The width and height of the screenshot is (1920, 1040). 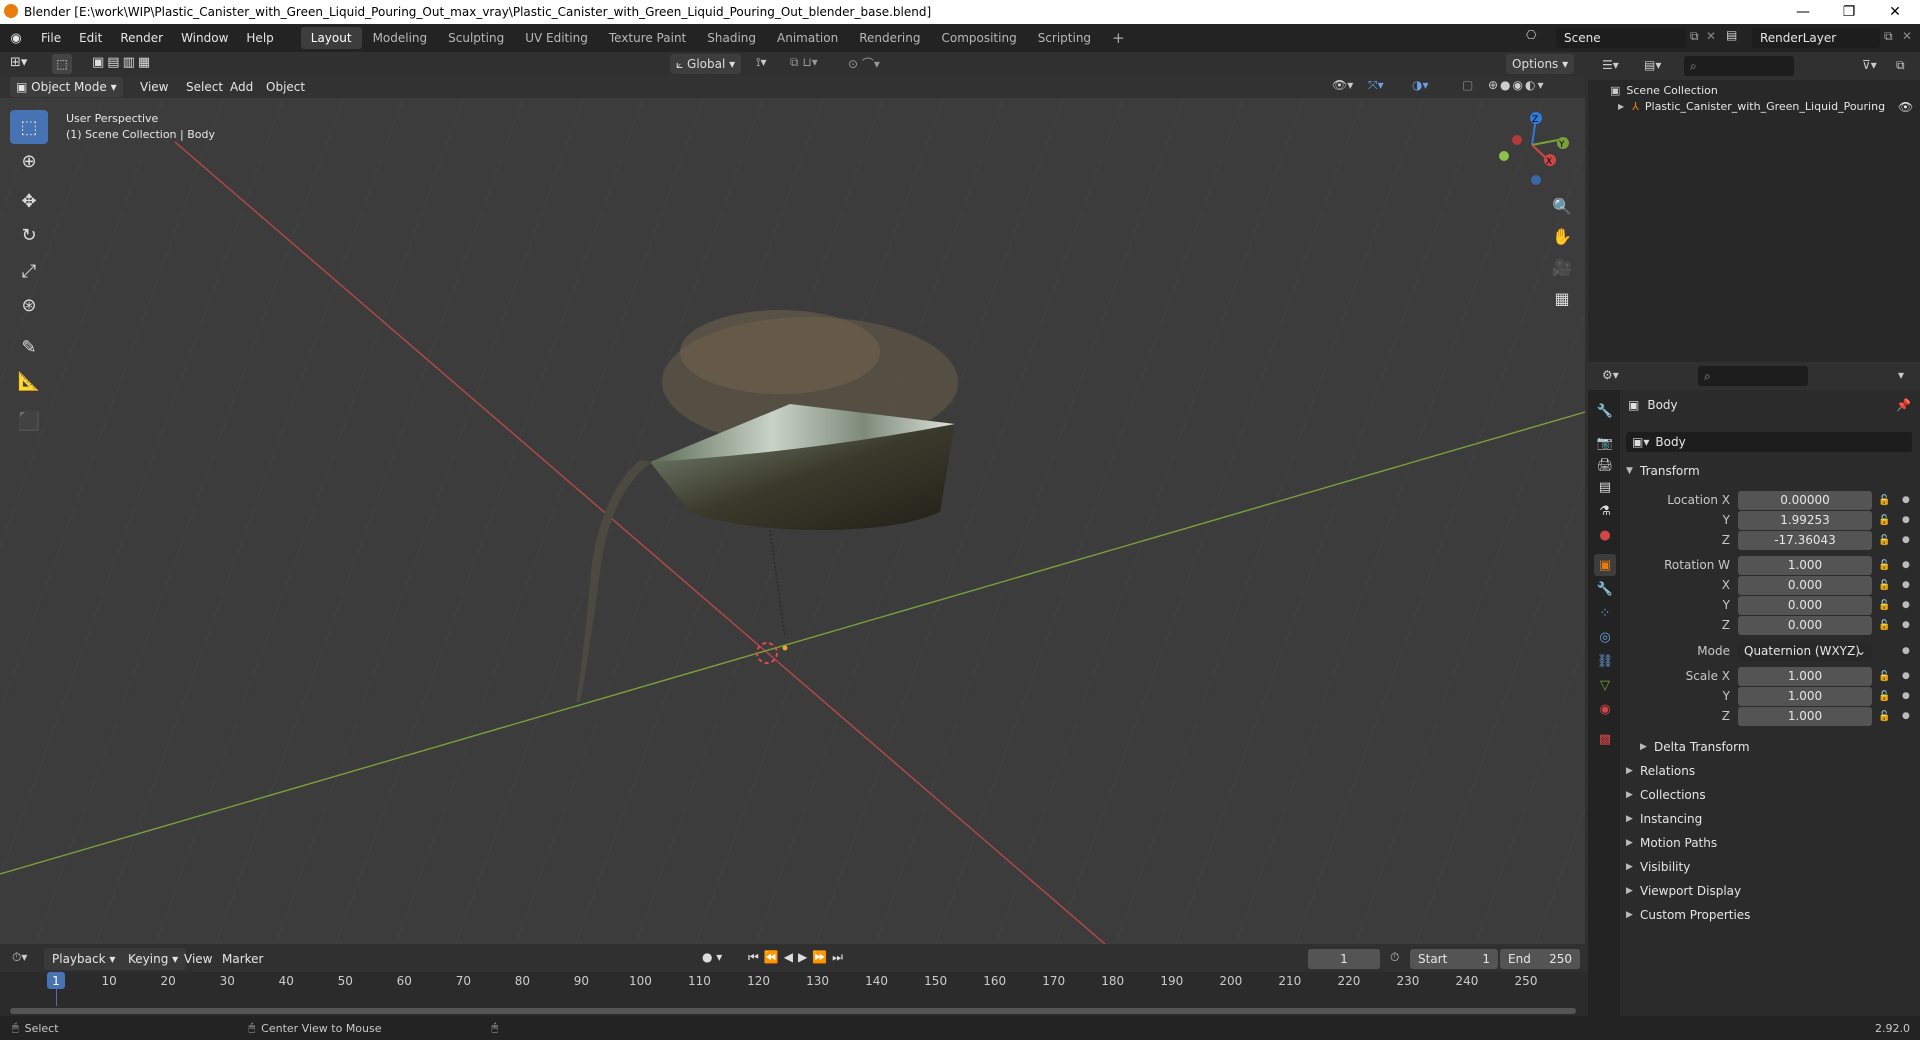 I want to click on end-frame-field: End 250, so click(x=1540, y=959).